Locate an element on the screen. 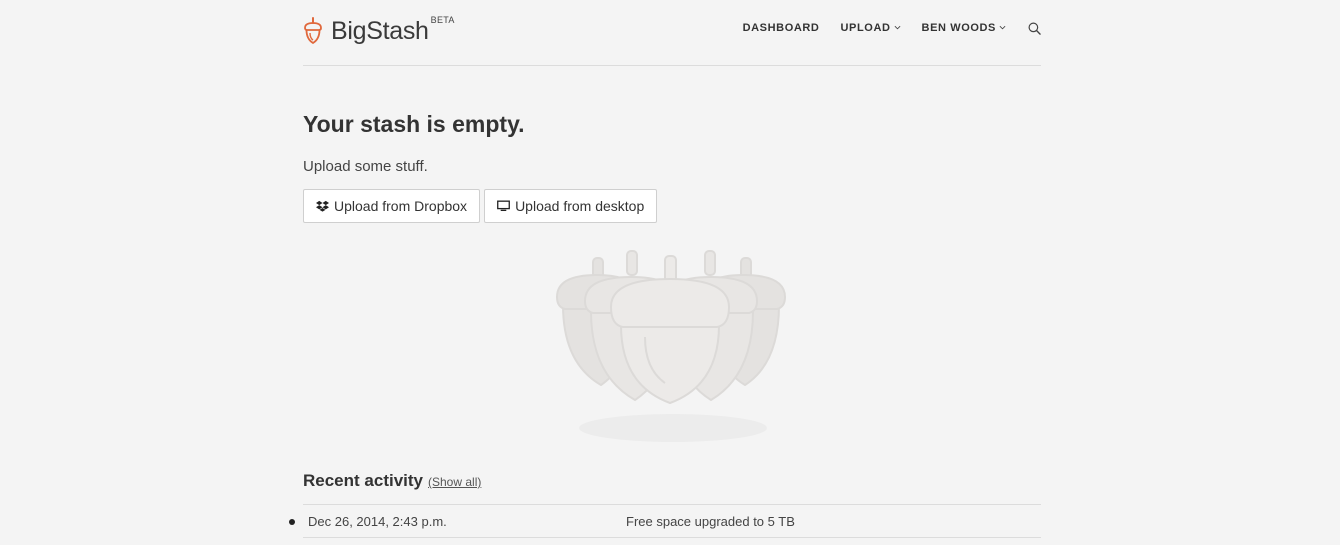 This screenshot has height=545, width=1340. search-icon is located at coordinates (1034, 28).